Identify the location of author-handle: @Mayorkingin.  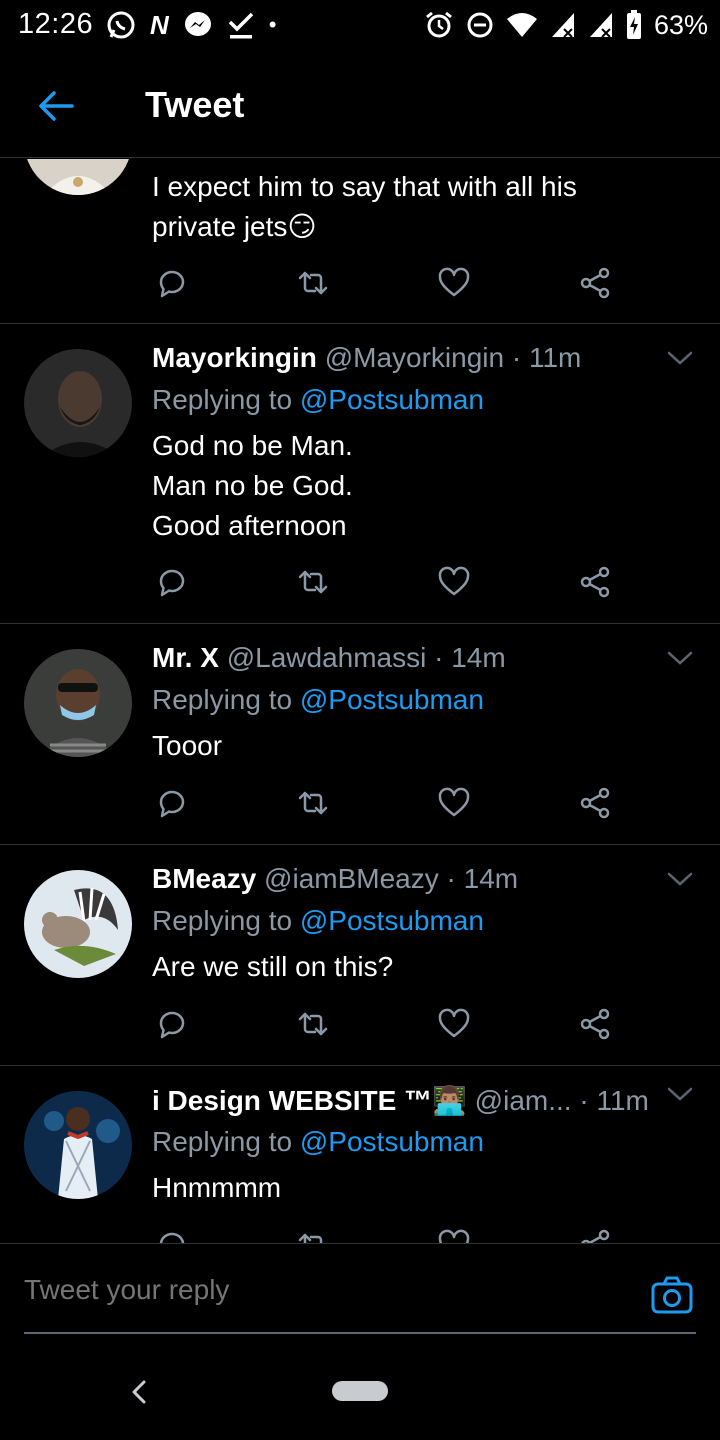
(414, 357).